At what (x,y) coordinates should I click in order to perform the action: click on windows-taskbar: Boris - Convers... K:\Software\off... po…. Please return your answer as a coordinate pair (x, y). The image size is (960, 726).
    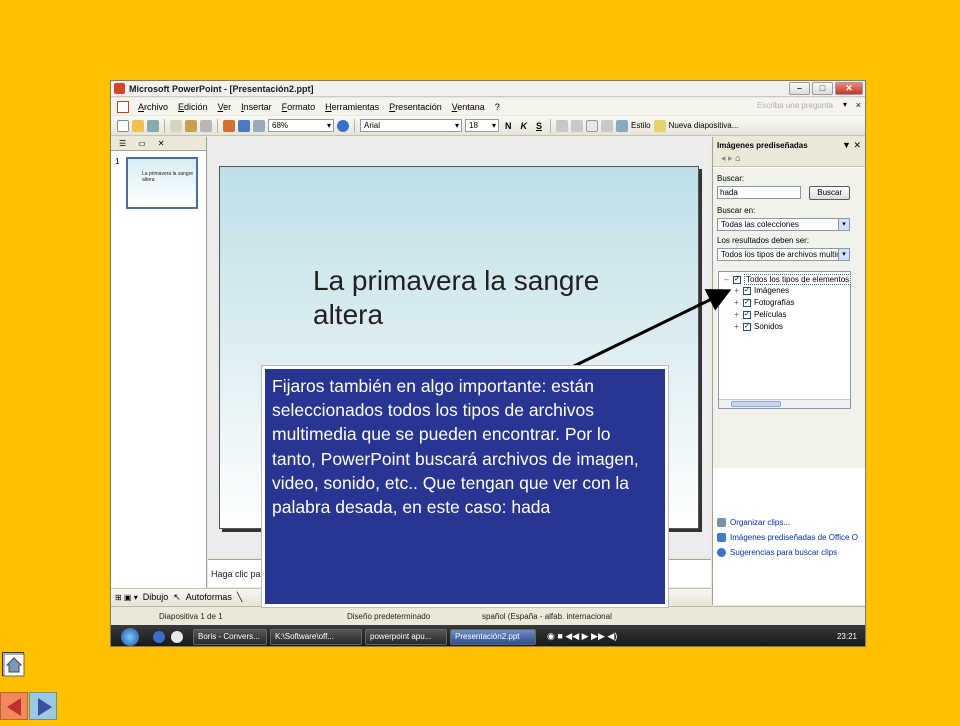
    Looking at the image, I should click on (488, 635).